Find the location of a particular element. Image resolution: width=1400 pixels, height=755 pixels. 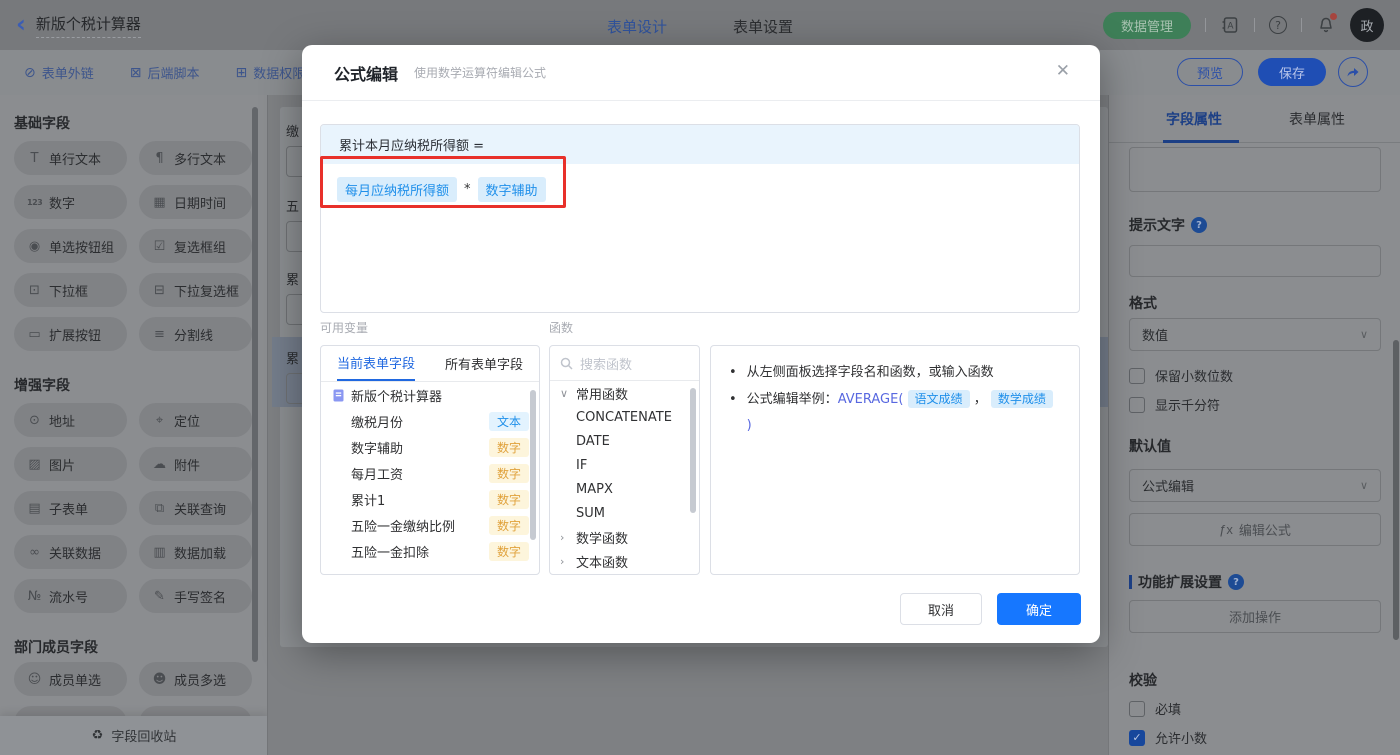

tab-current-form-fields: 当前表单字段 is located at coordinates (376, 363).